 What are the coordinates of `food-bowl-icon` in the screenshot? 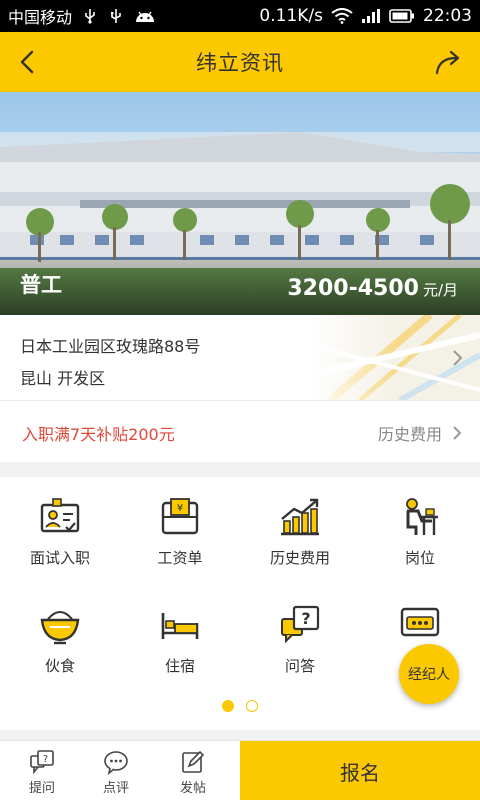 It's located at (60, 628).